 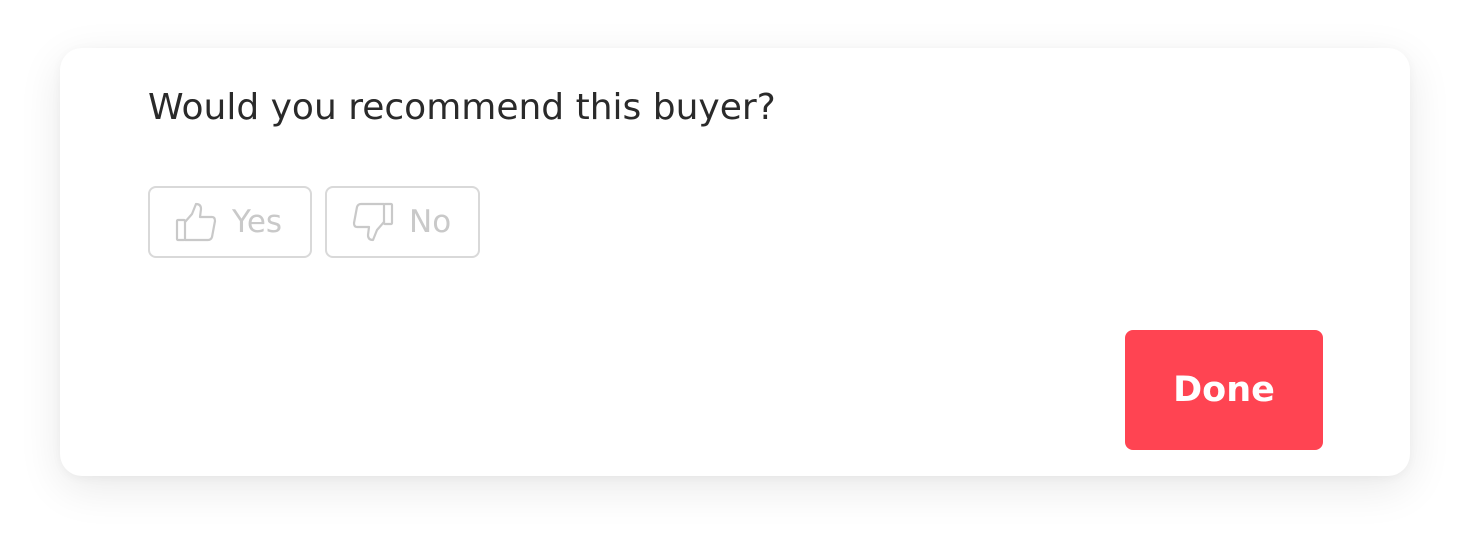 What do you see at coordinates (230, 222) in the screenshot?
I see `yes-button: Yes` at bounding box center [230, 222].